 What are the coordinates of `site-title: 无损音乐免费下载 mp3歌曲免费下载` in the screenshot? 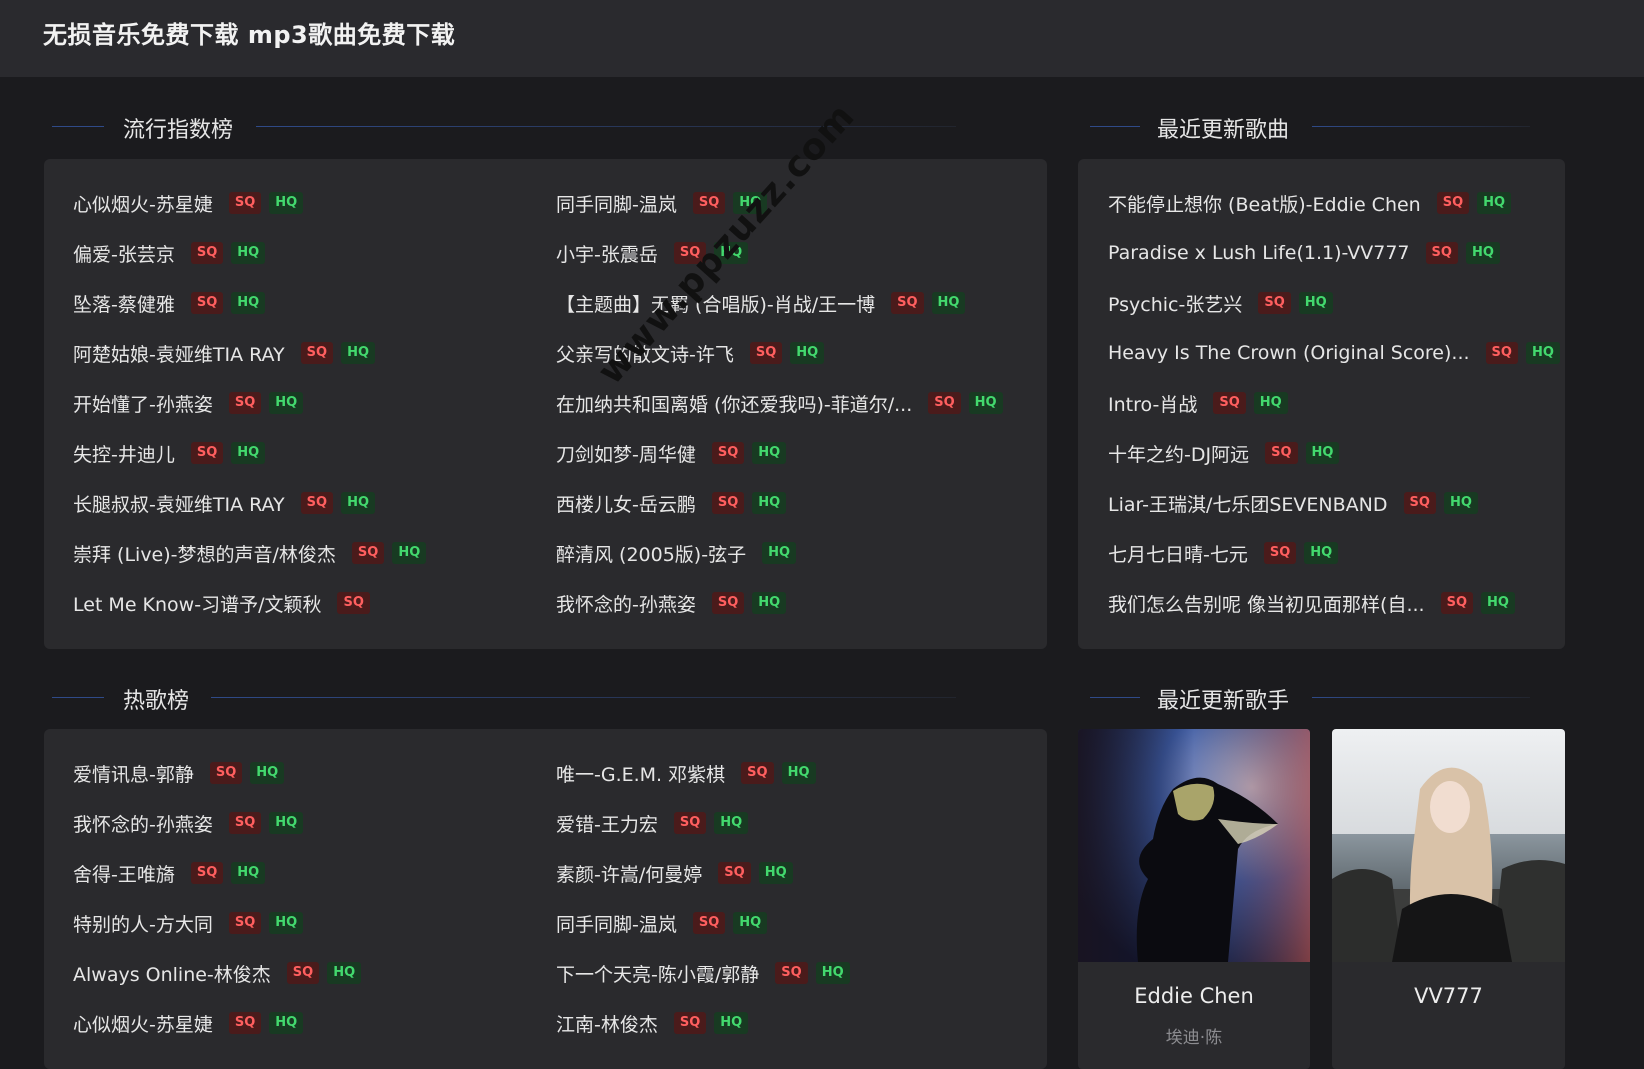 It's located at (249, 32).